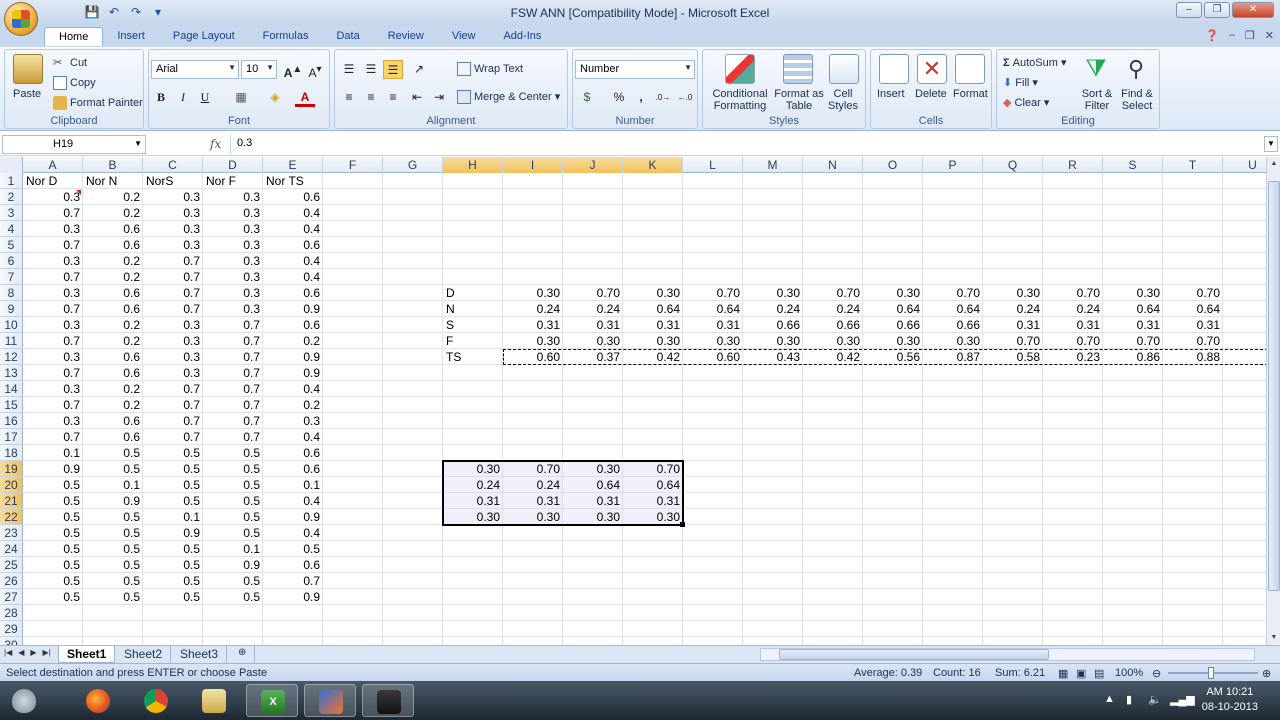  I want to click on sort-filter-button: Sort & Filter, so click(1097, 100).